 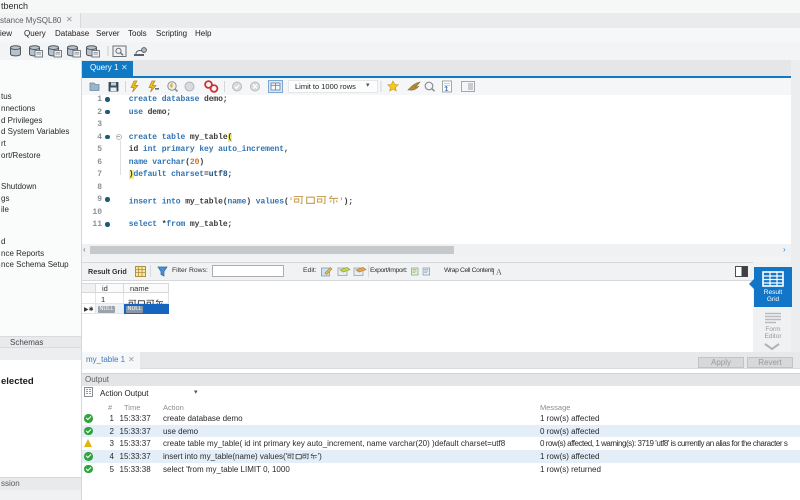 I want to click on svg-text: A, so click(x=499, y=272).